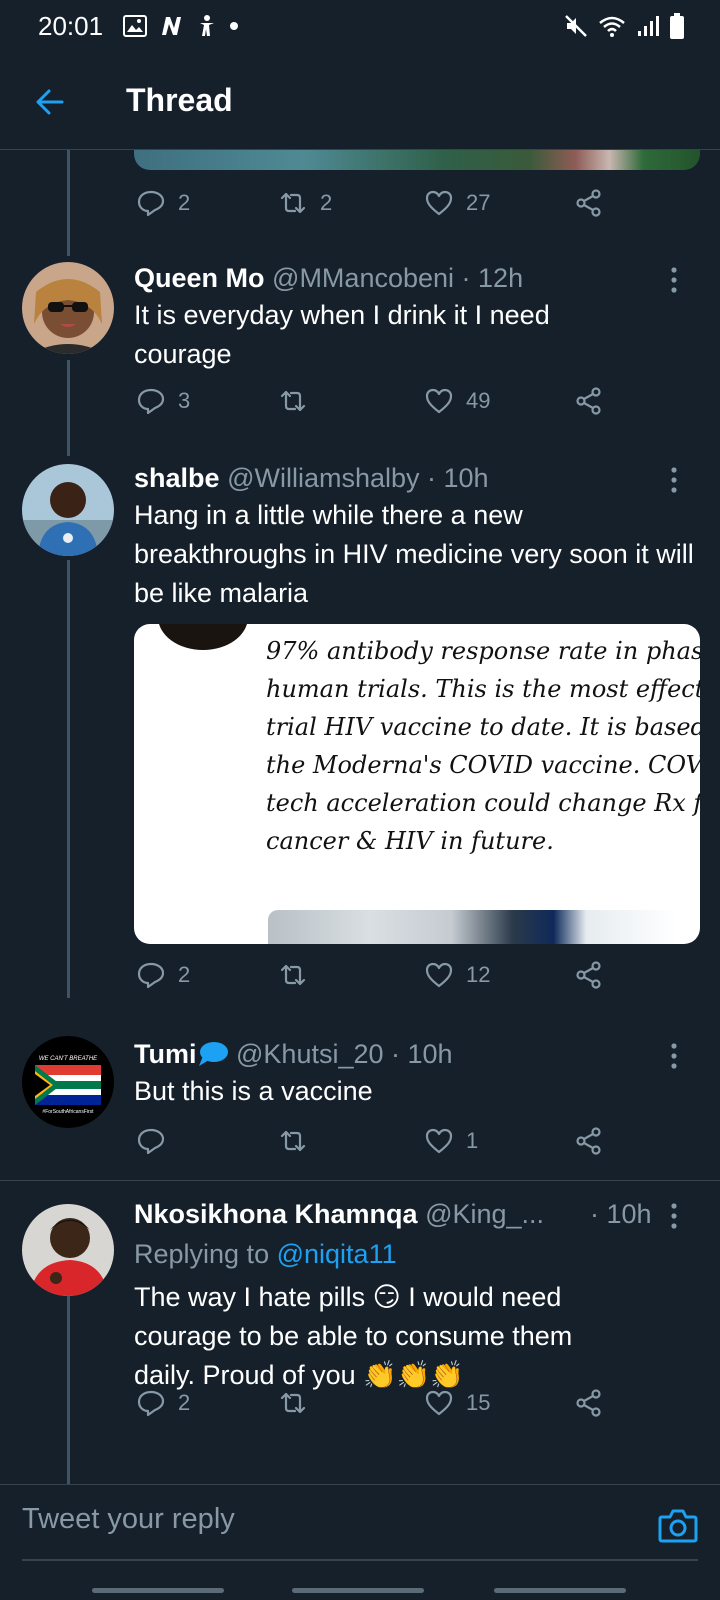 This screenshot has height=1600, width=720. Describe the element at coordinates (234, 26) in the screenshot. I see `dot-icon` at that location.